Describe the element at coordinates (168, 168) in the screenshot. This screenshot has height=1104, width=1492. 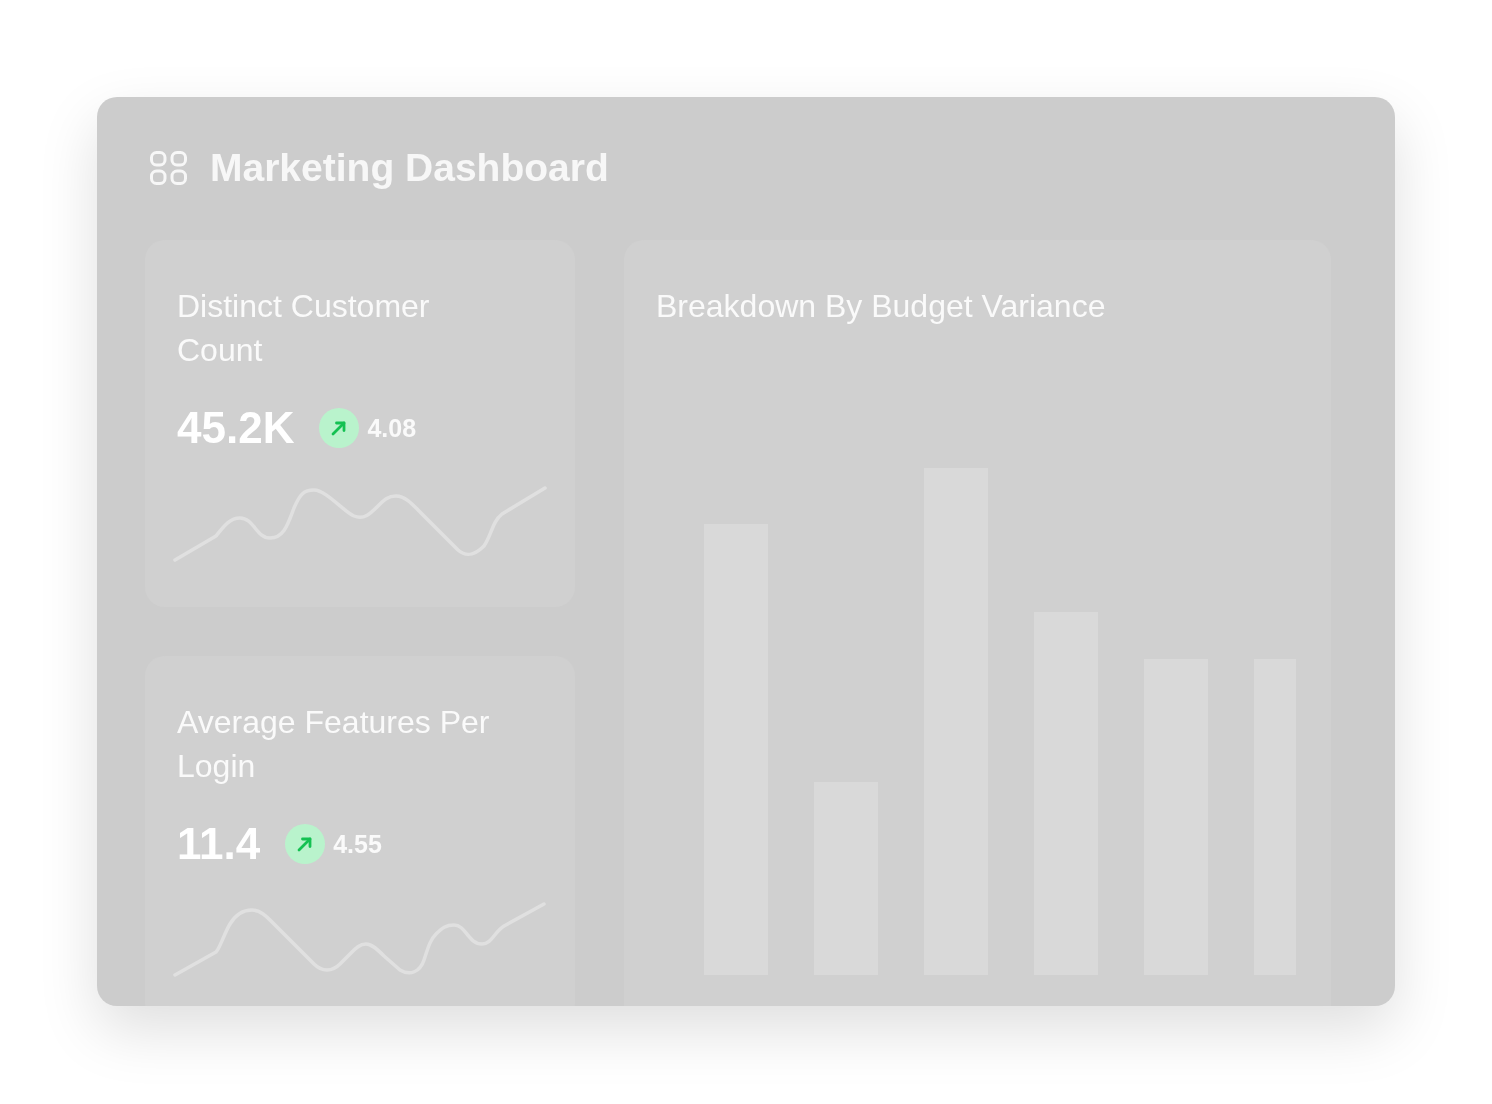
I see `grid-icon` at that location.